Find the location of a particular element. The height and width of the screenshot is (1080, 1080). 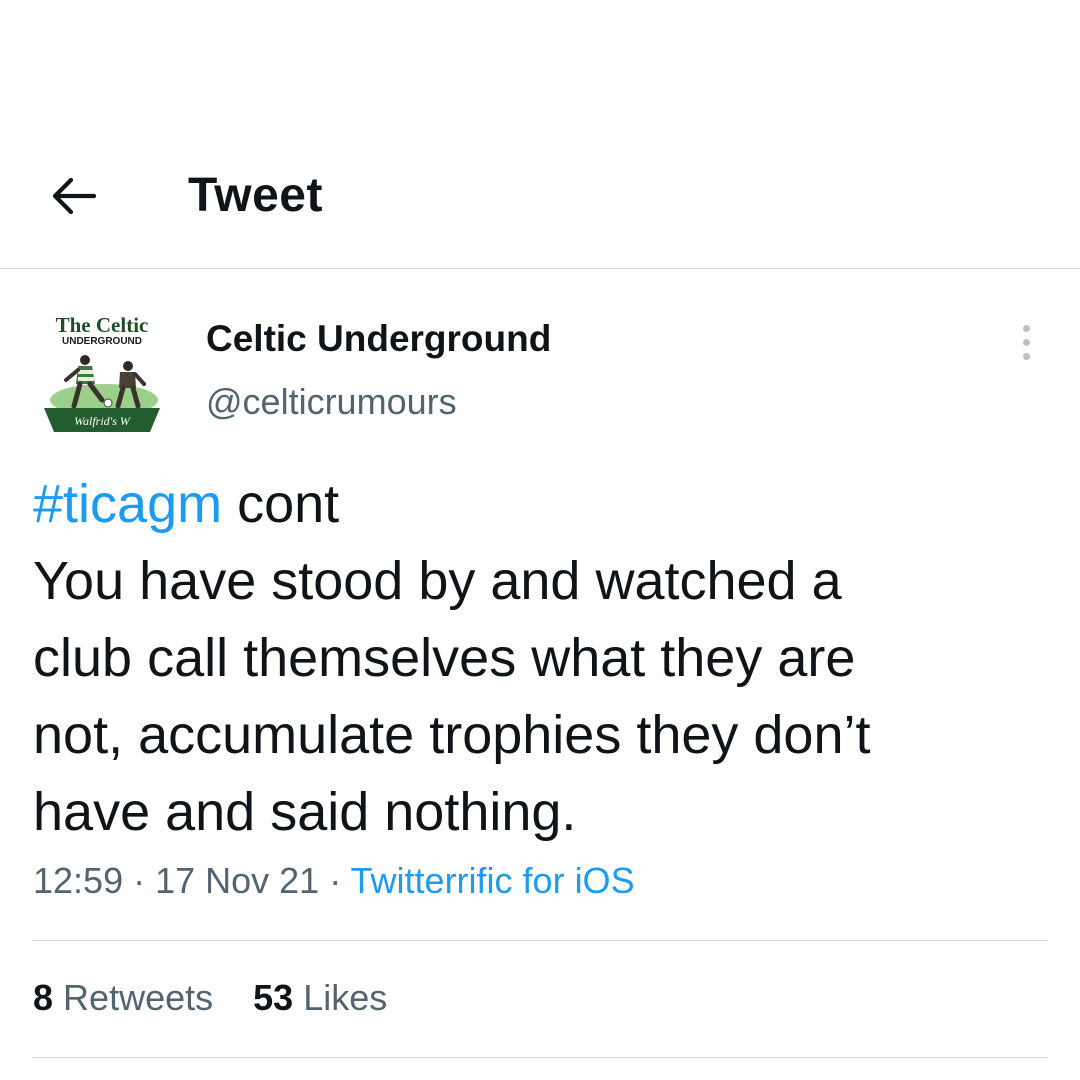

header-divider is located at coordinates (540, 268).